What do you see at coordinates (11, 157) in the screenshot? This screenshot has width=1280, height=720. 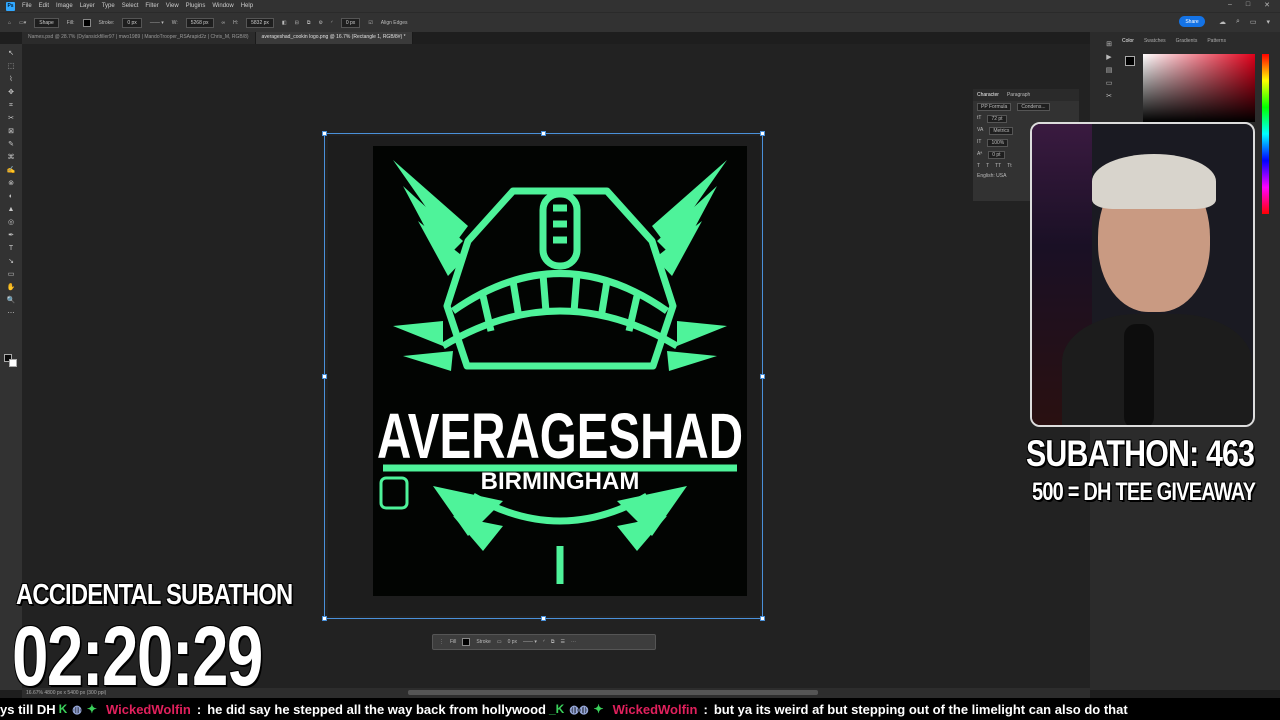 I see `healing-tool-icon: ⌘` at bounding box center [11, 157].